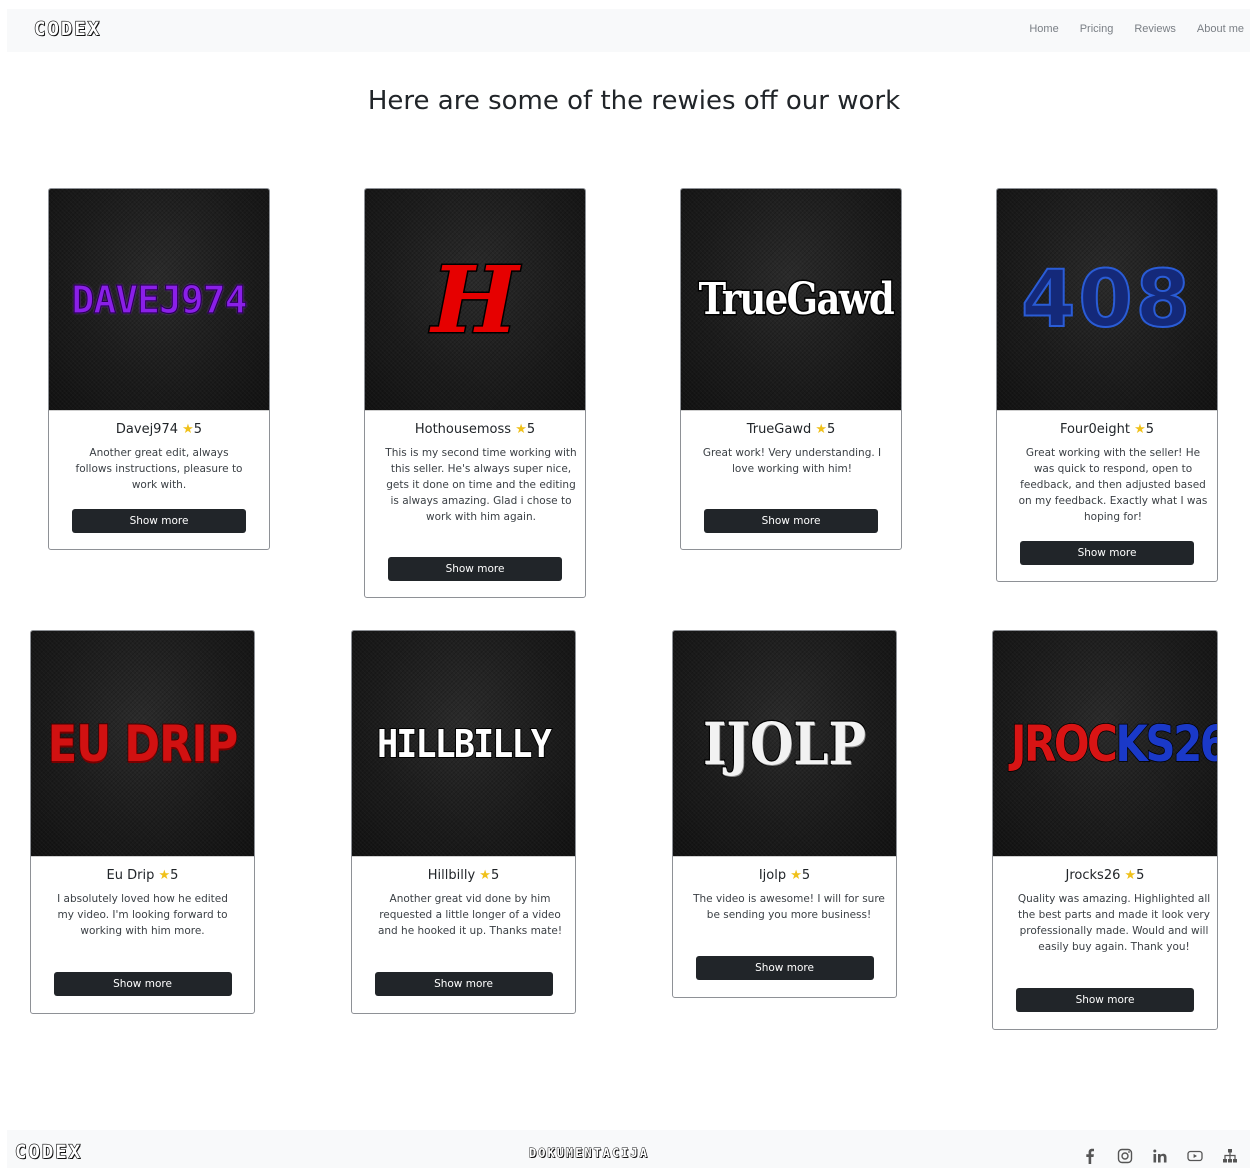  I want to click on review-logo-image: 408, so click(1106, 299).